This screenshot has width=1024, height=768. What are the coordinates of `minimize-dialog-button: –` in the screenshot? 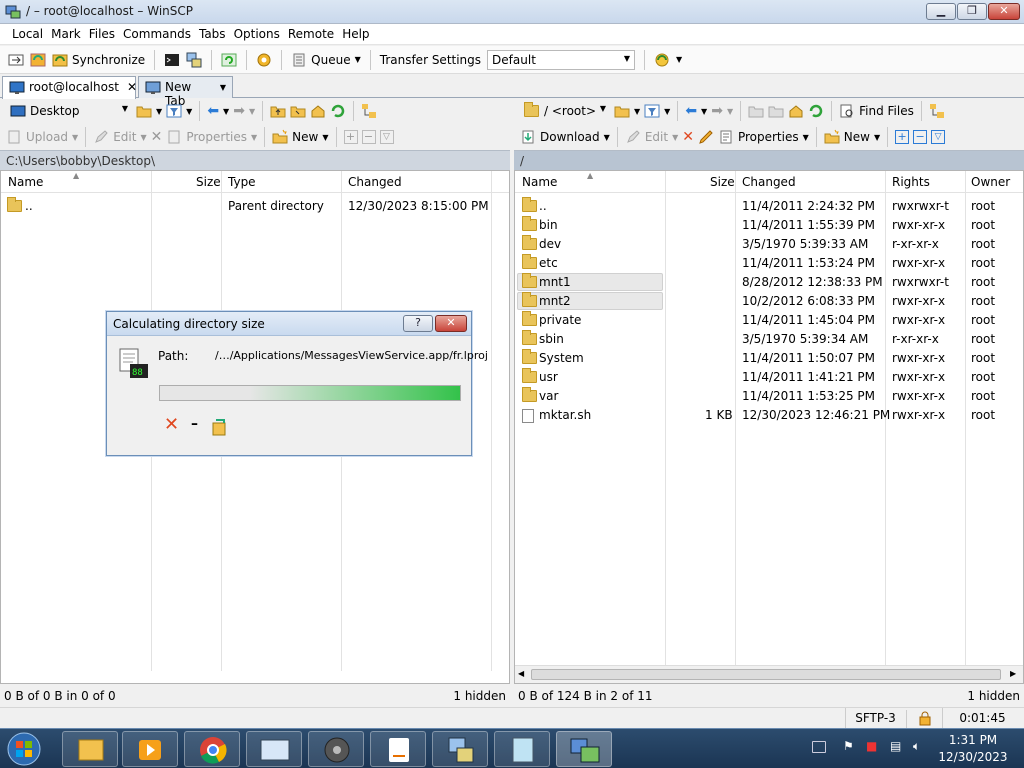 It's located at (194, 424).